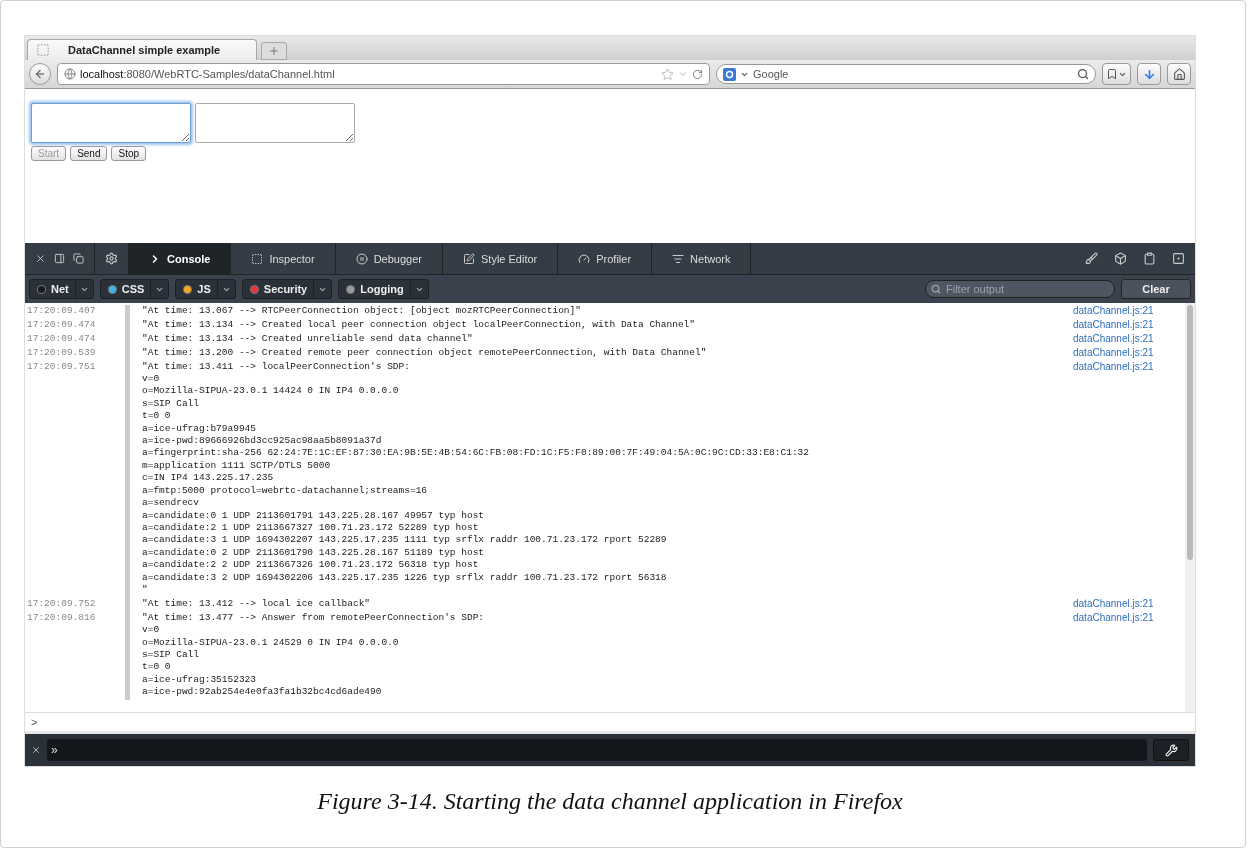  Describe the element at coordinates (599, 339) in the screenshot. I see `log-message: "At time: 13.134 --> Created unreliable send data channel"` at that location.